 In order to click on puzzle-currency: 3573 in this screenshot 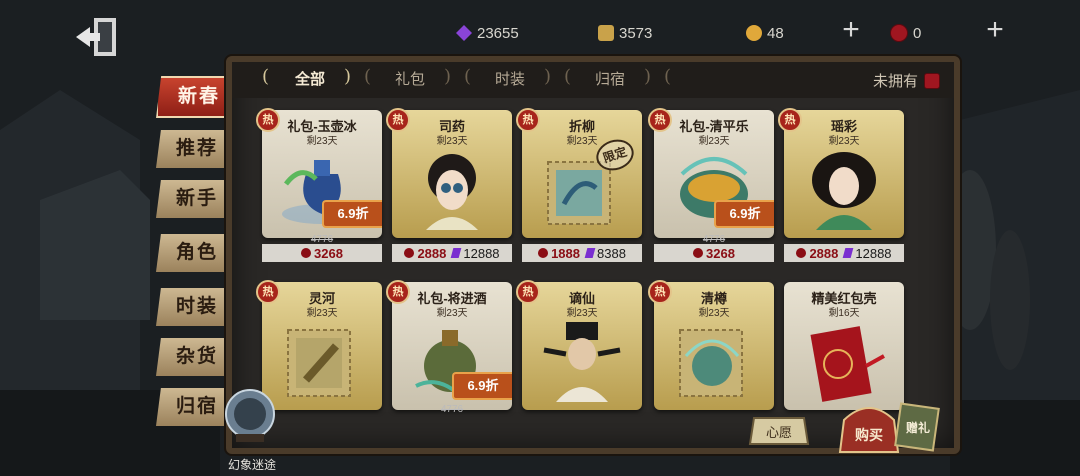, I will do `click(625, 33)`.